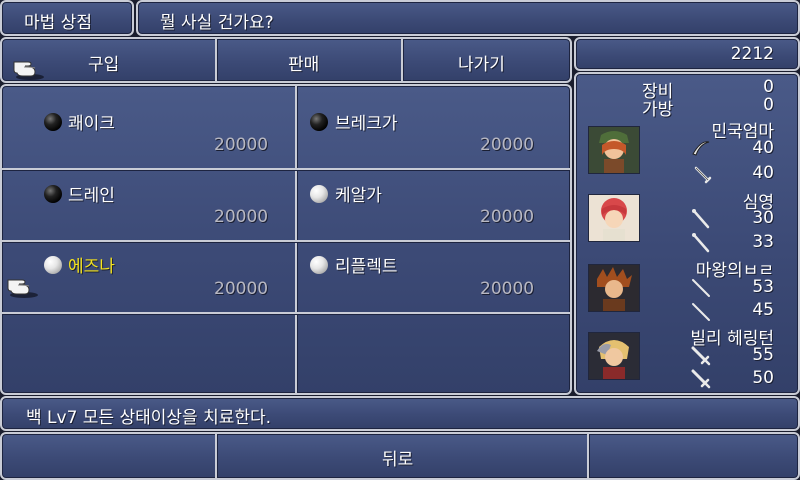 This screenshot has height=480, width=800. Describe the element at coordinates (763, 378) in the screenshot. I see `member-stat-2: 50` at that location.